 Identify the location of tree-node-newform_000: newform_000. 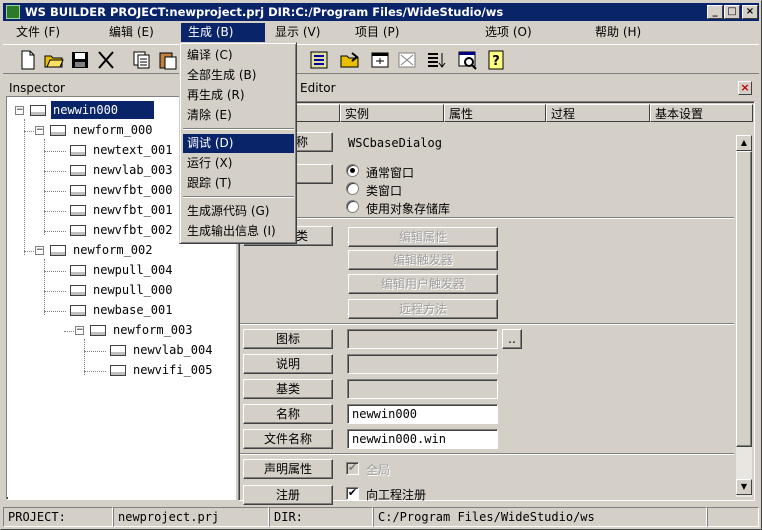
(112, 130).